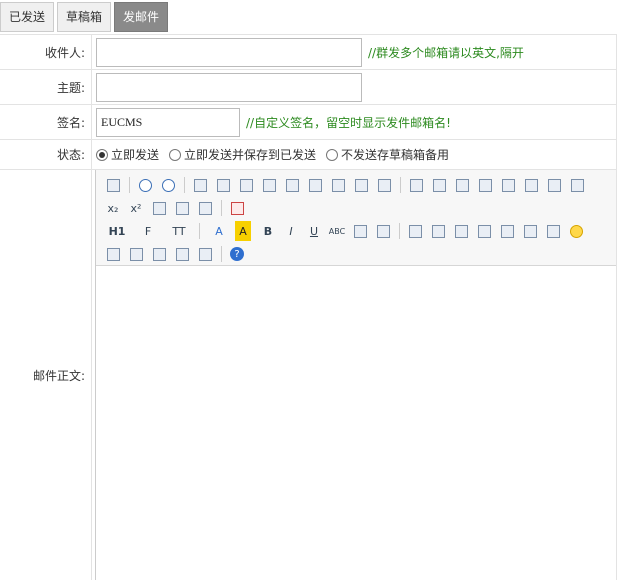  Describe the element at coordinates (117, 231) in the screenshot. I see `heading-icon: H1` at that location.